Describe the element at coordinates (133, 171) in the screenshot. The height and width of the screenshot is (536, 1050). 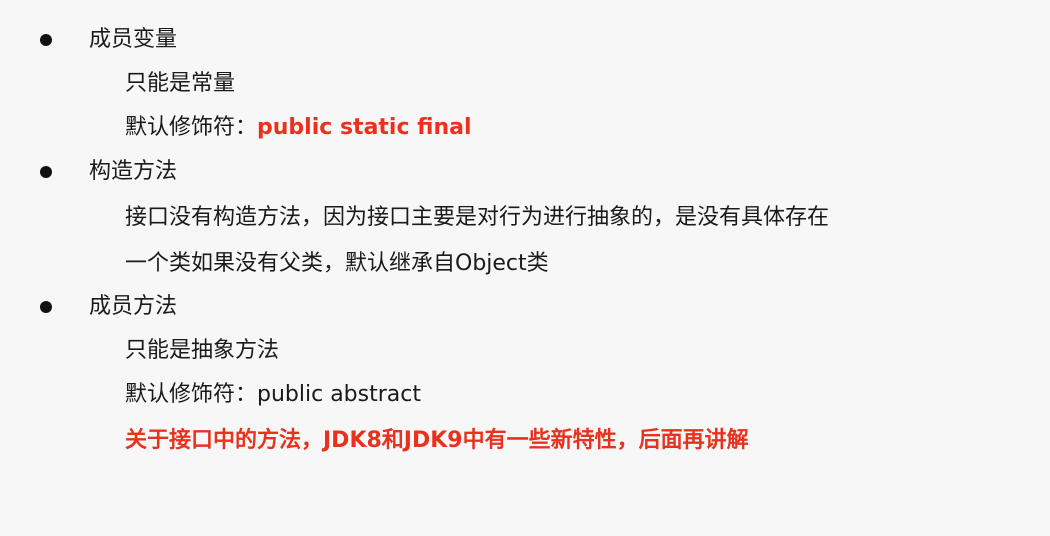
I see `section-title-constructor: 构造方法` at that location.